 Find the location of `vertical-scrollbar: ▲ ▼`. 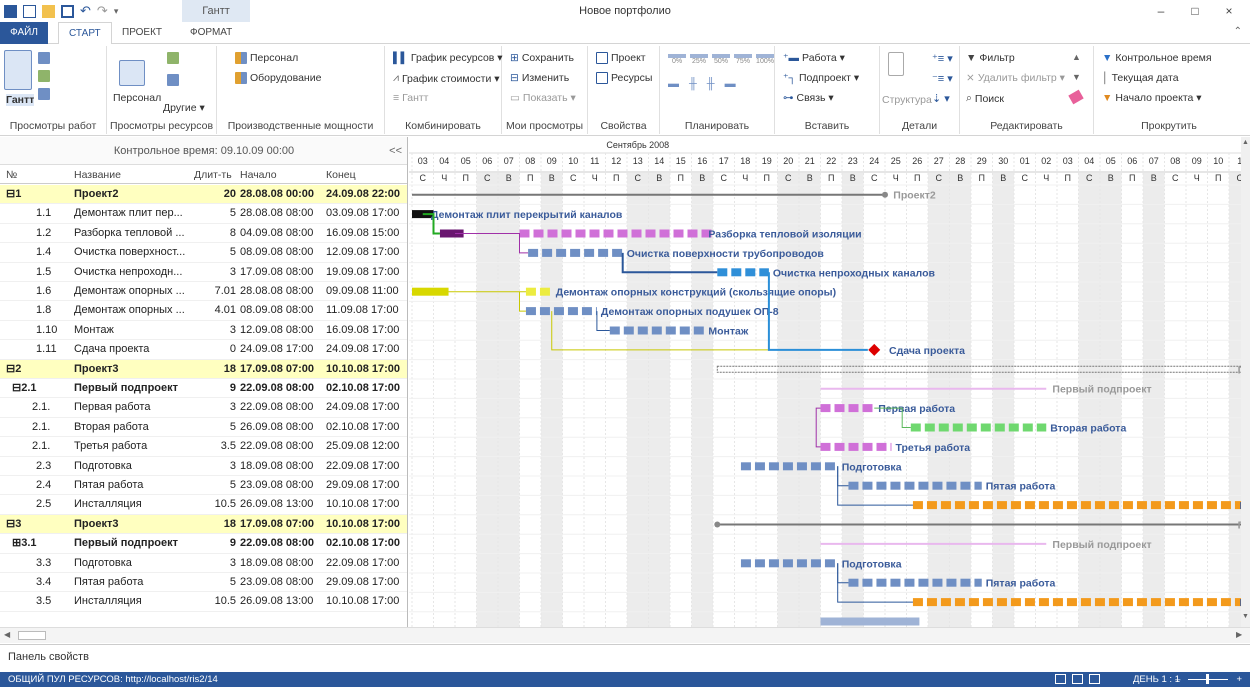

vertical-scrollbar: ▲ ▼ is located at coordinates (1245, 382).